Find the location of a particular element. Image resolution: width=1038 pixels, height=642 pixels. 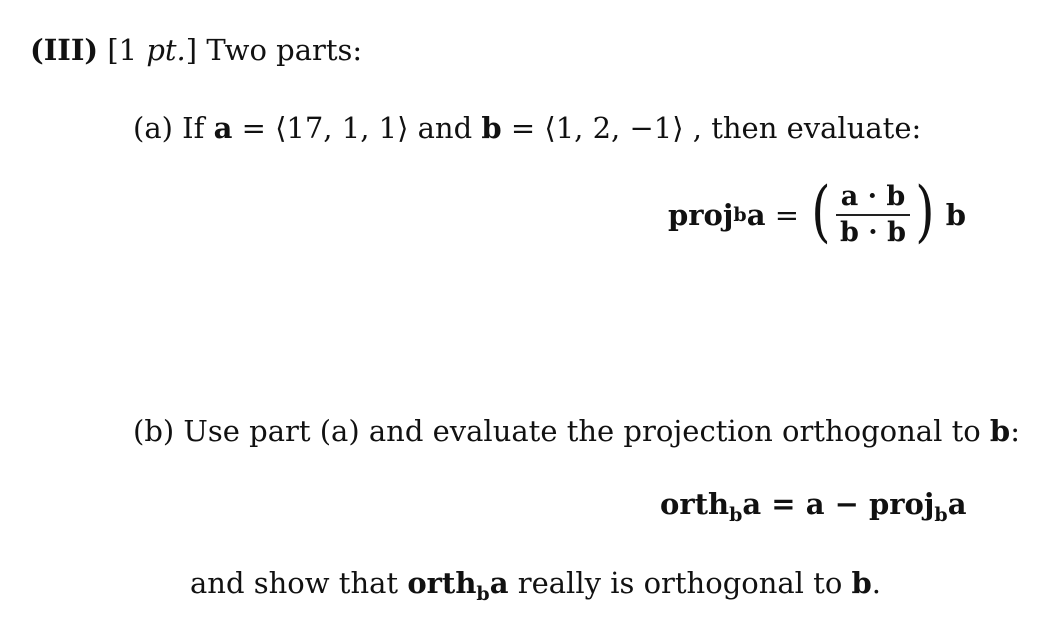

problem-number: (III) is located at coordinates (64, 50).